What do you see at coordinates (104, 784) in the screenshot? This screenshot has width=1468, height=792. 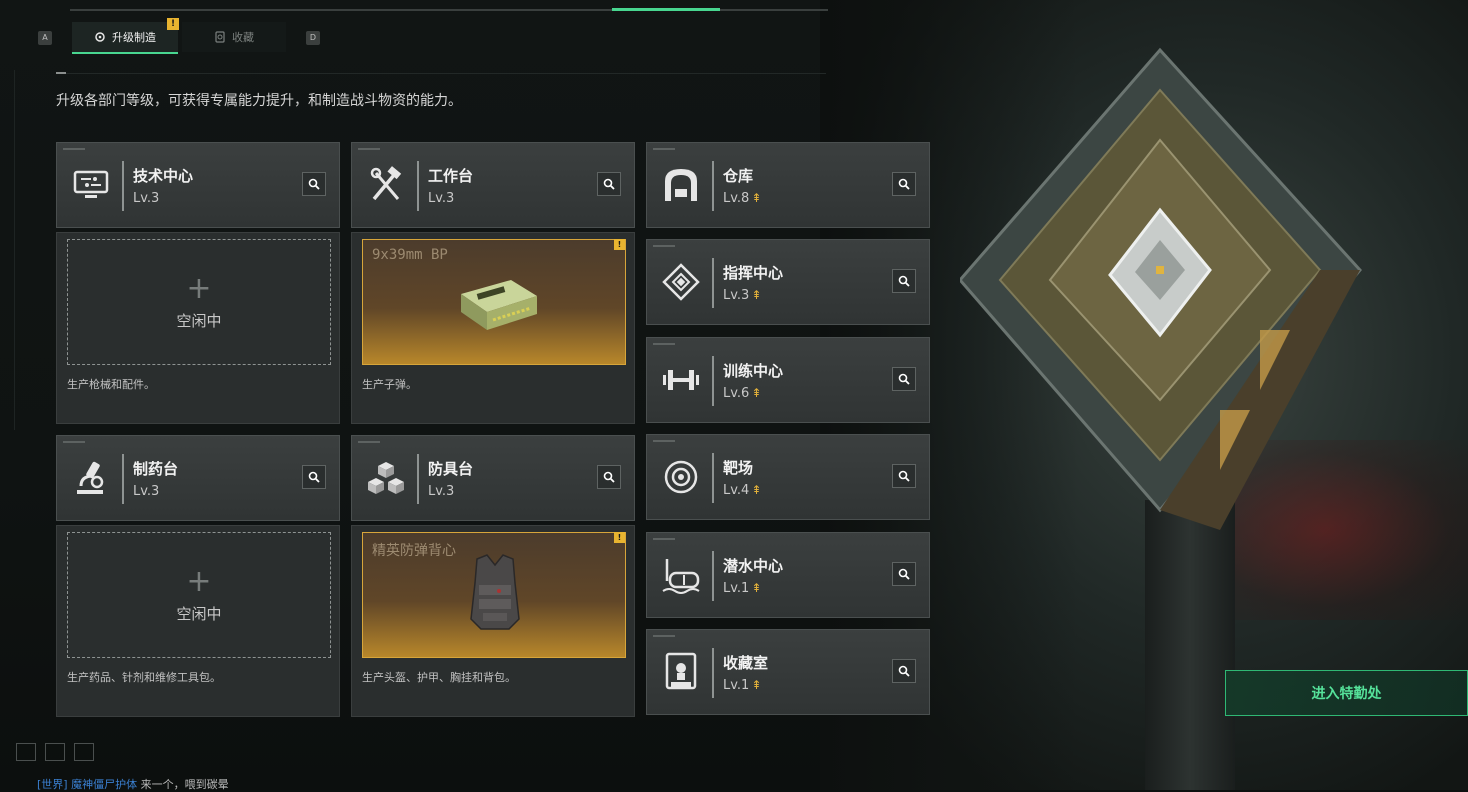 I see `chat-user: 魔神僵尸护体` at bounding box center [104, 784].